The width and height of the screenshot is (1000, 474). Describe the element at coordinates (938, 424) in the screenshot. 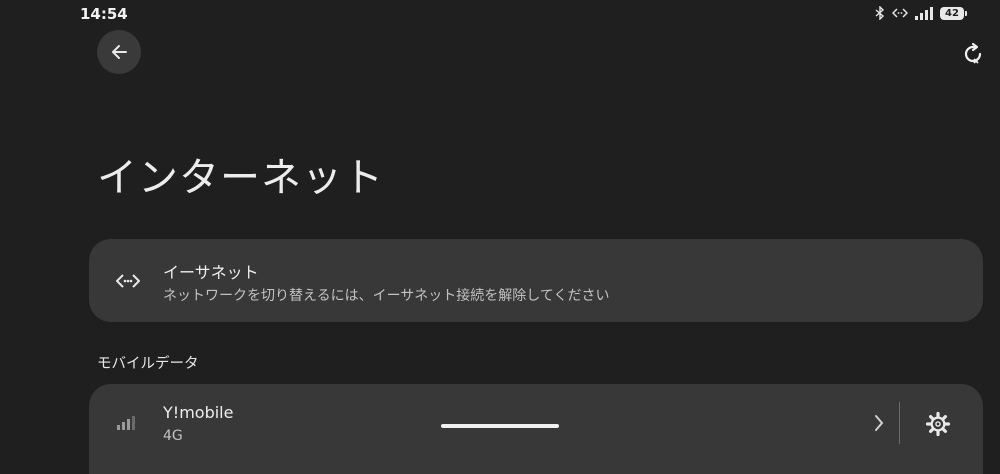

I see `gear-icon` at that location.